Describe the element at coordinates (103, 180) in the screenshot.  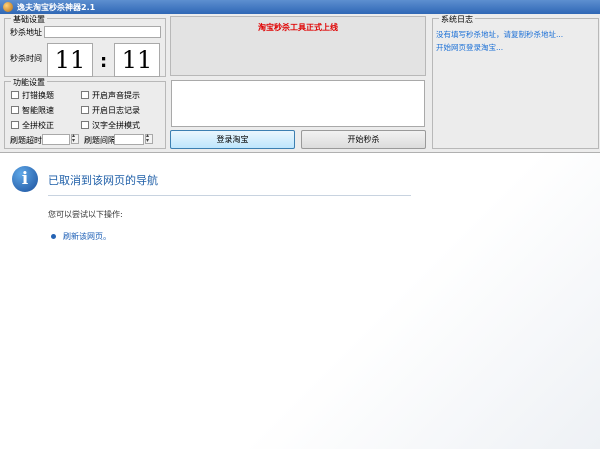
I see `navigation-cancelled-title: 已取消到该网页的导航` at that location.